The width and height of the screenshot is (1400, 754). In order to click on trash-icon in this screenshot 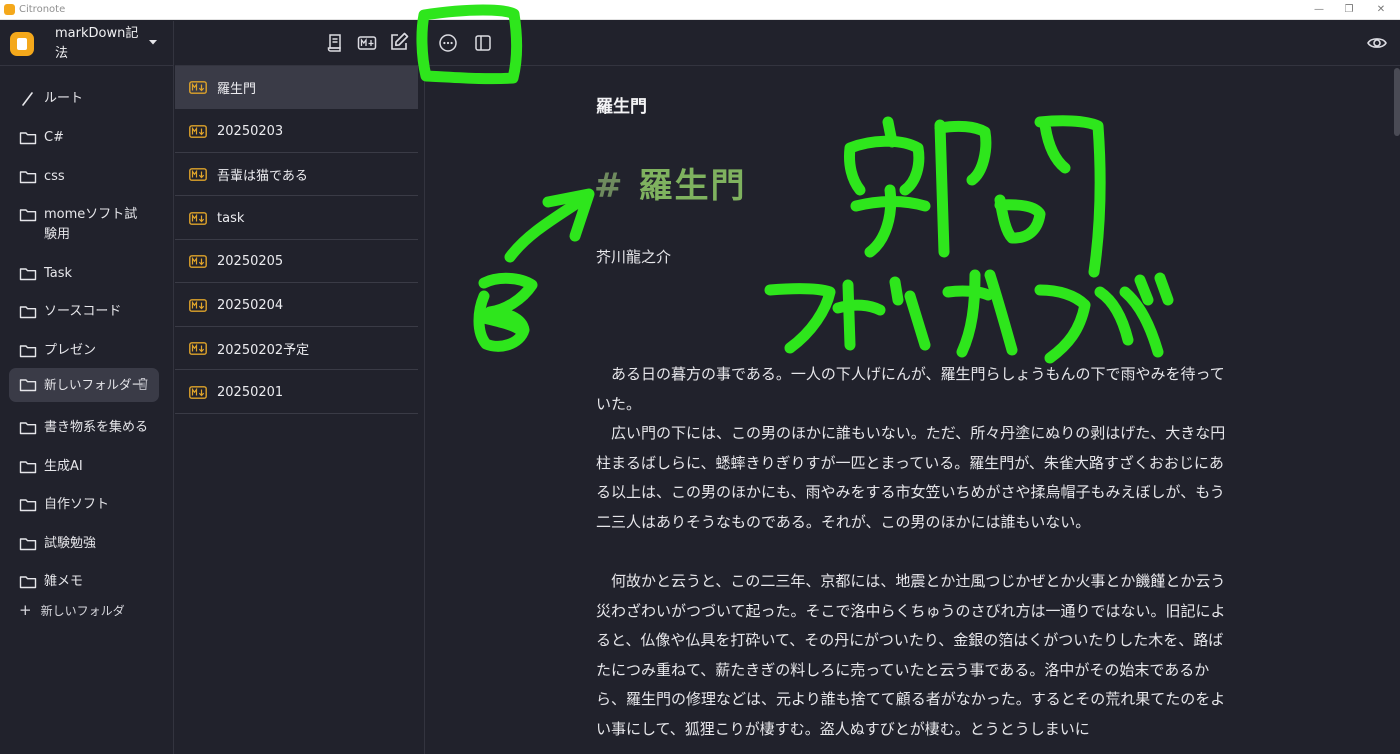, I will do `click(143, 384)`.